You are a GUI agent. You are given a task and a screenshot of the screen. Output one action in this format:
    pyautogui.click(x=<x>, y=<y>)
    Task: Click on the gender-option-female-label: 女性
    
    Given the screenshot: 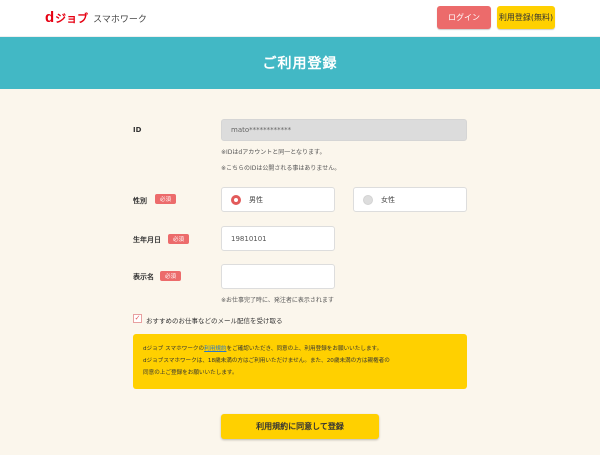 What is the action you would take?
    pyautogui.click(x=388, y=199)
    